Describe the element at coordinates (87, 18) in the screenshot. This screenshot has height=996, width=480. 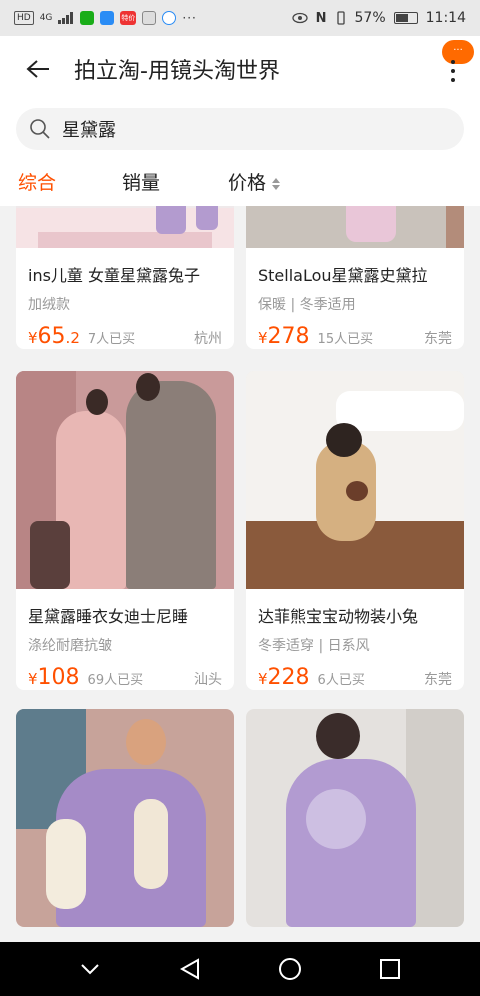
I see `wechat-icon` at that location.